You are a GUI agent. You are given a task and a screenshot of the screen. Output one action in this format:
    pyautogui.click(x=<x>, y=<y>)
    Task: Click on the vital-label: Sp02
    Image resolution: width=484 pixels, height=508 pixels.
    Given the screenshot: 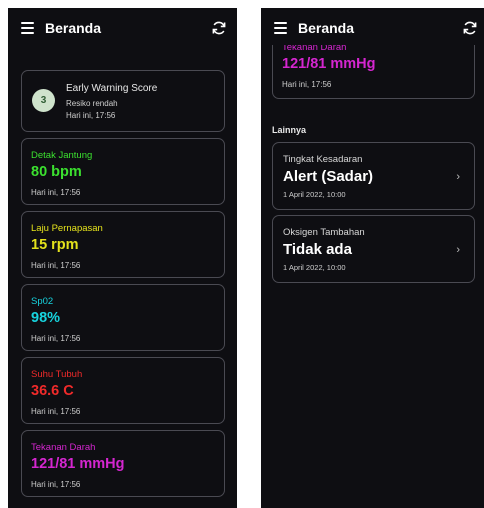 What is the action you would take?
    pyautogui.click(x=42, y=301)
    